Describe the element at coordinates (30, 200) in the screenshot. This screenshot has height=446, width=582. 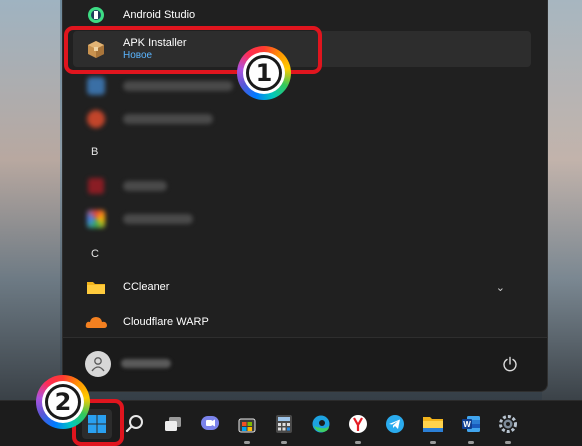
I see `desktop-wallpaper-left` at that location.